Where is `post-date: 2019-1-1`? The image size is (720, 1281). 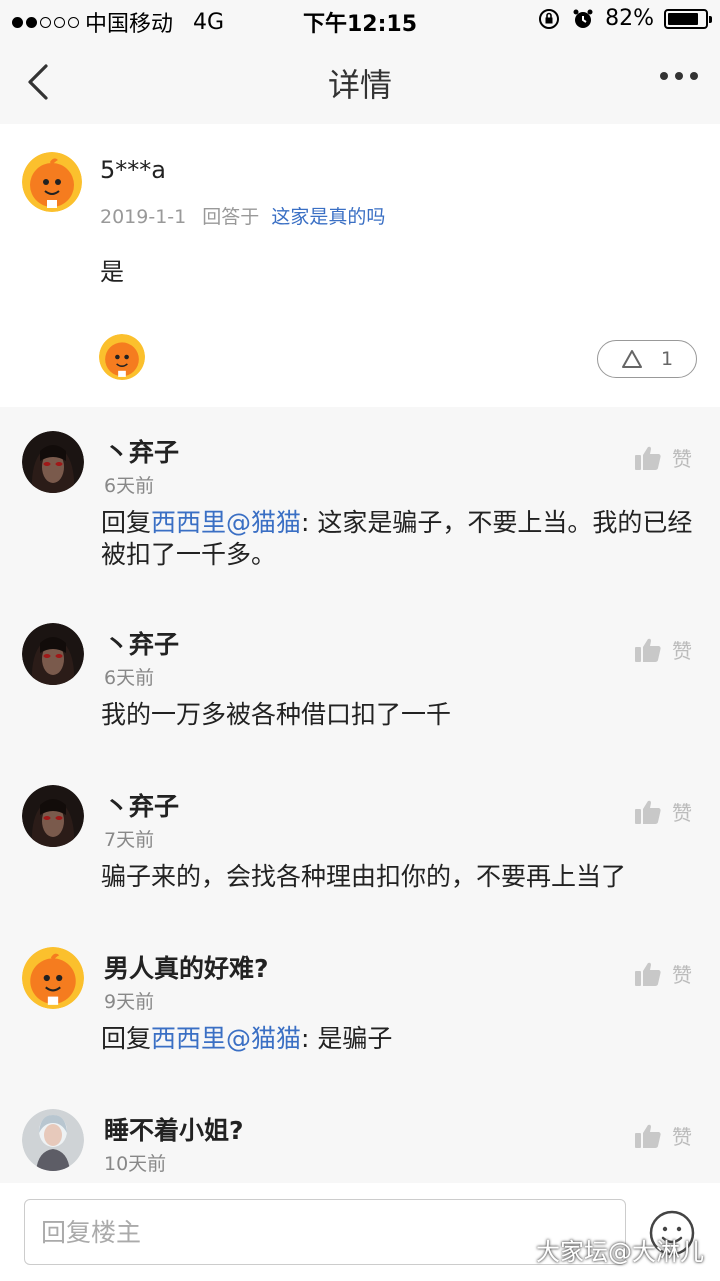 post-date: 2019-1-1 is located at coordinates (143, 217).